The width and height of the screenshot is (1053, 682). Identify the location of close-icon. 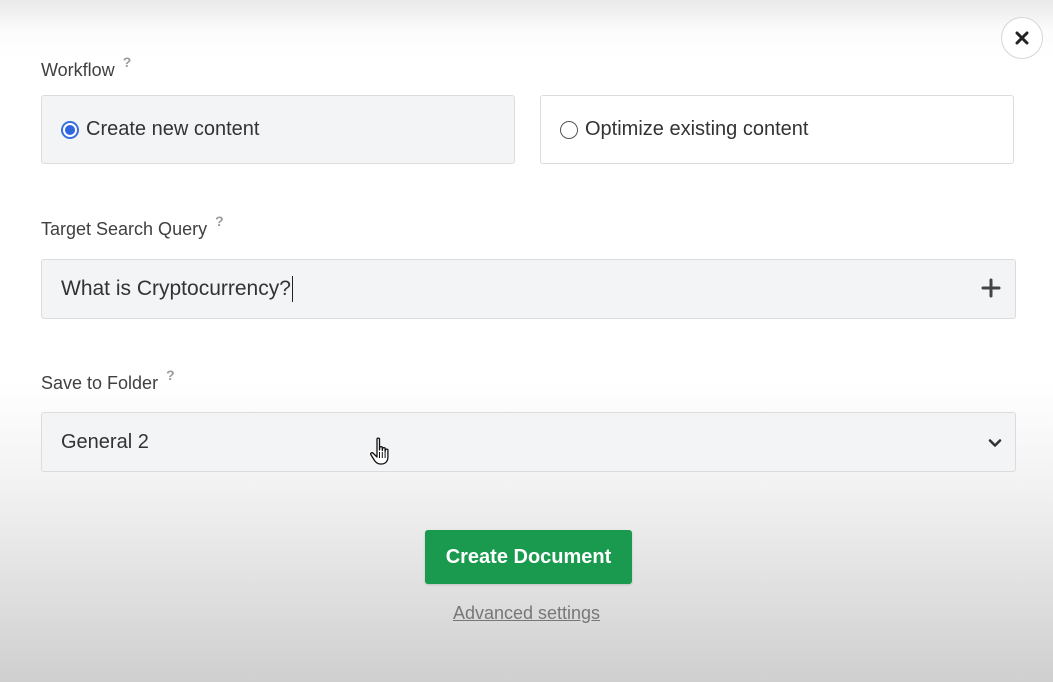
(1022, 38).